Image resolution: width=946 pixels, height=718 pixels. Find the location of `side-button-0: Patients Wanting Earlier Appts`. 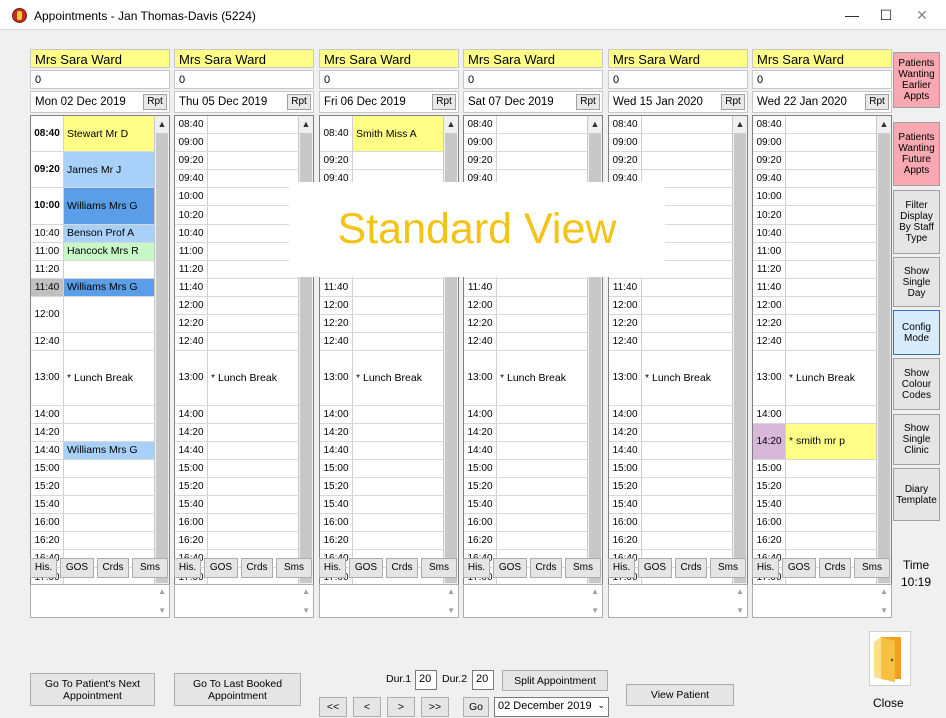

side-button-0: Patients Wanting Earlier Appts is located at coordinates (916, 80).